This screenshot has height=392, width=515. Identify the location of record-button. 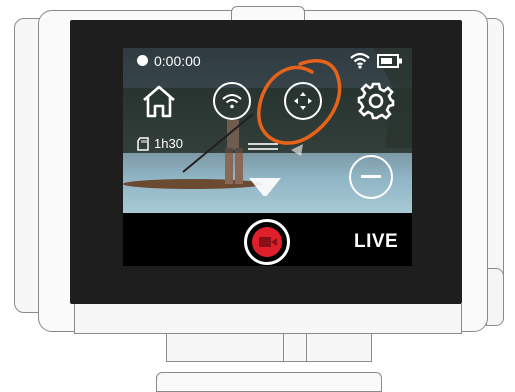
(267, 242).